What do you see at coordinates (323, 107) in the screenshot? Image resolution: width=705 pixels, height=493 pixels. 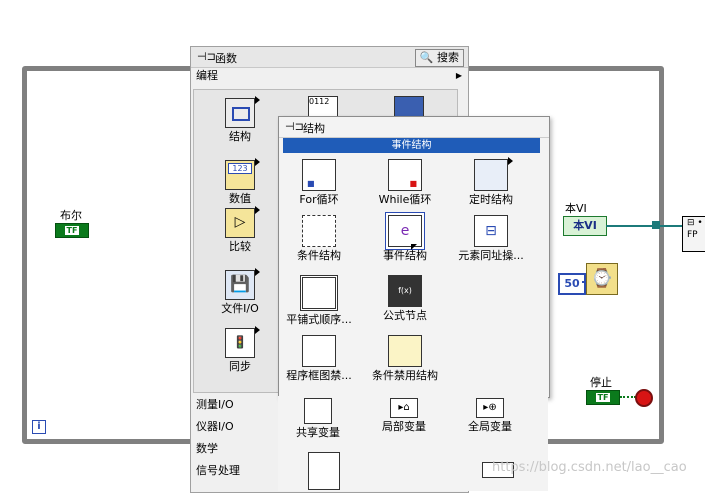 I see `palette-item-array-partial: 0112` at bounding box center [323, 107].